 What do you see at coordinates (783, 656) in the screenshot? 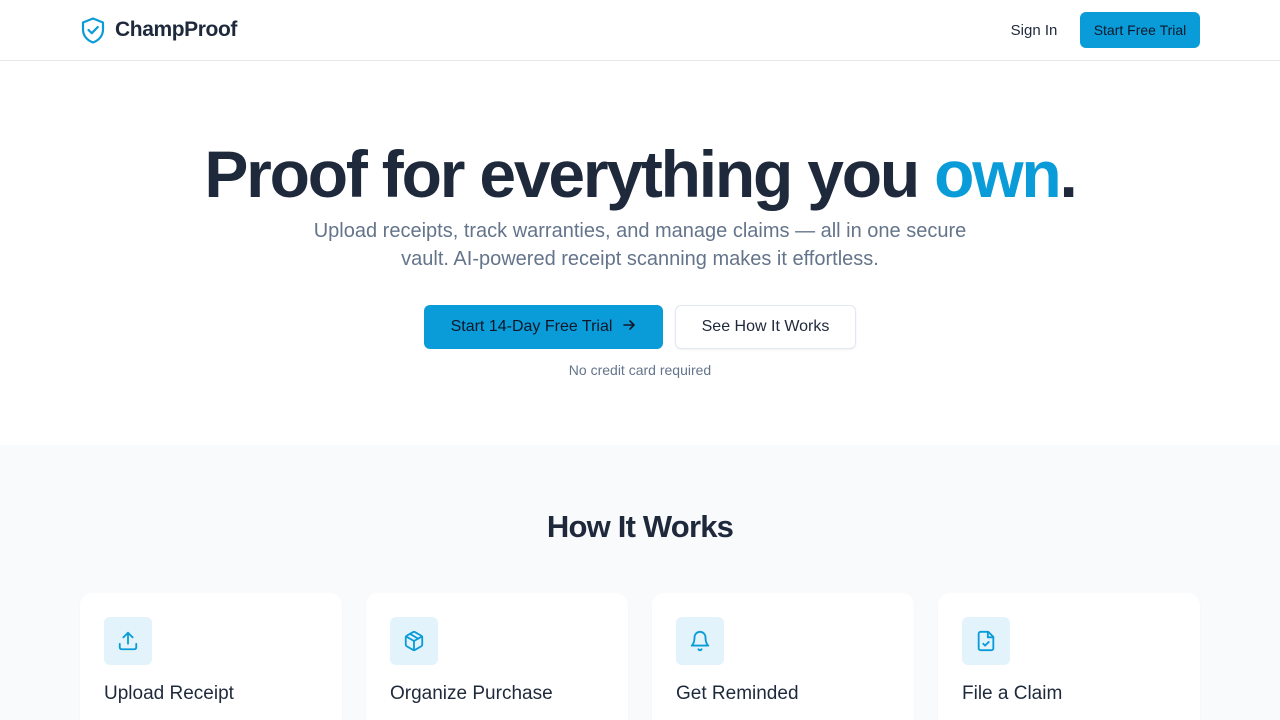
I see `step-card-get-reminded: Get Reminded` at bounding box center [783, 656].